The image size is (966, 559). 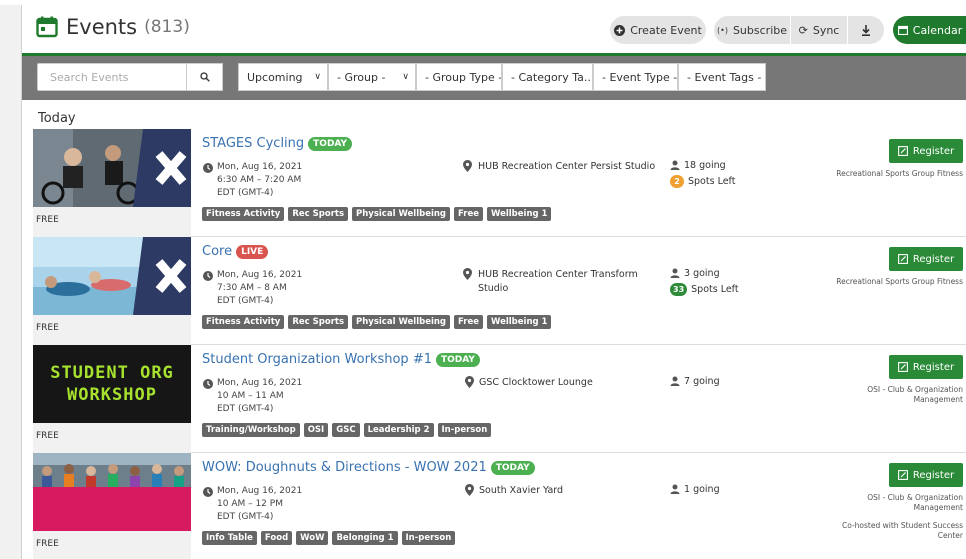 I want to click on download-icon, so click(x=866, y=30).